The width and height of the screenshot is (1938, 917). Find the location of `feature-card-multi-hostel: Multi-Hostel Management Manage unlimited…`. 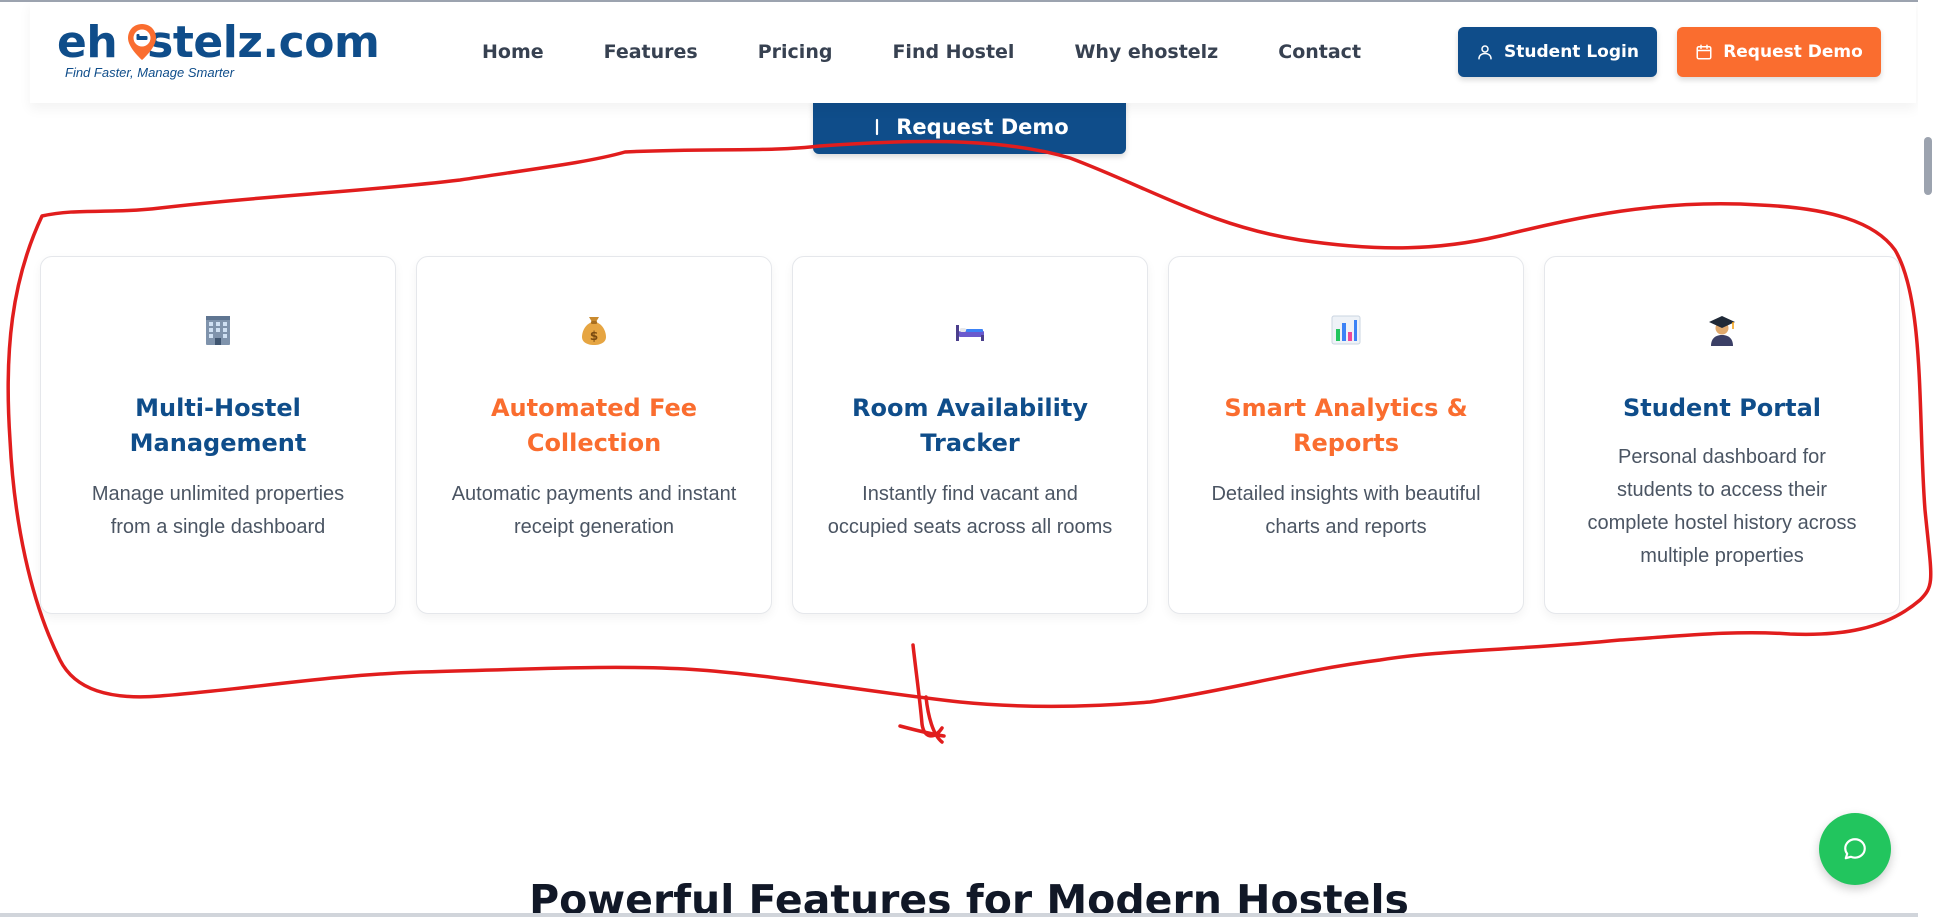

feature-card-multi-hostel: Multi-Hostel Management Manage unlimited… is located at coordinates (218, 435).